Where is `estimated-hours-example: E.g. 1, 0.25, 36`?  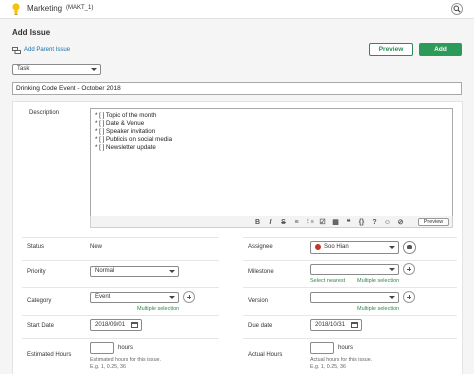 estimated-hours-example: E.g. 1, 0.25, 36 is located at coordinates (108, 367).